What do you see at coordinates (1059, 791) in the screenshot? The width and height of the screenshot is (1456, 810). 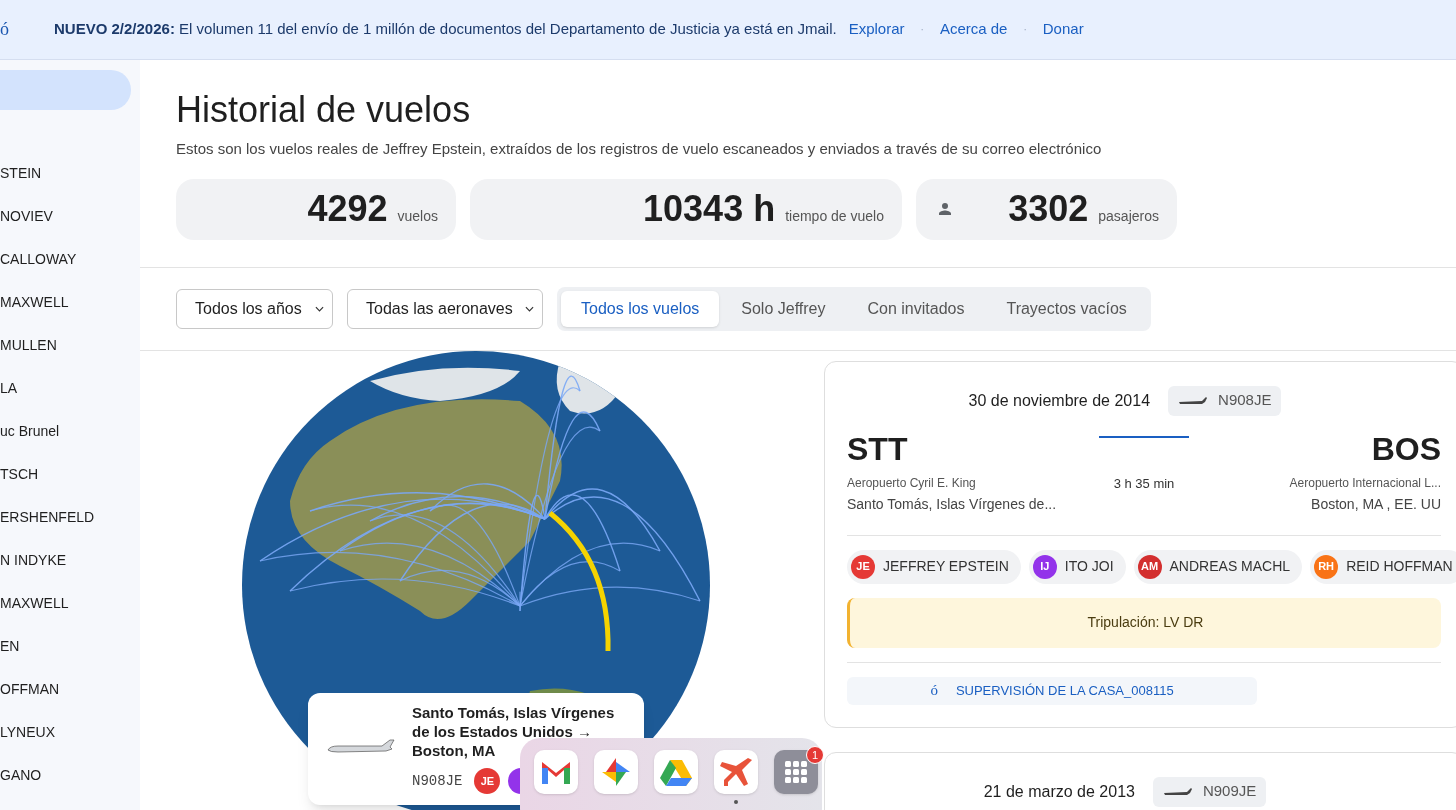 I see `flight-date: 21 de marzo de 2013` at bounding box center [1059, 791].